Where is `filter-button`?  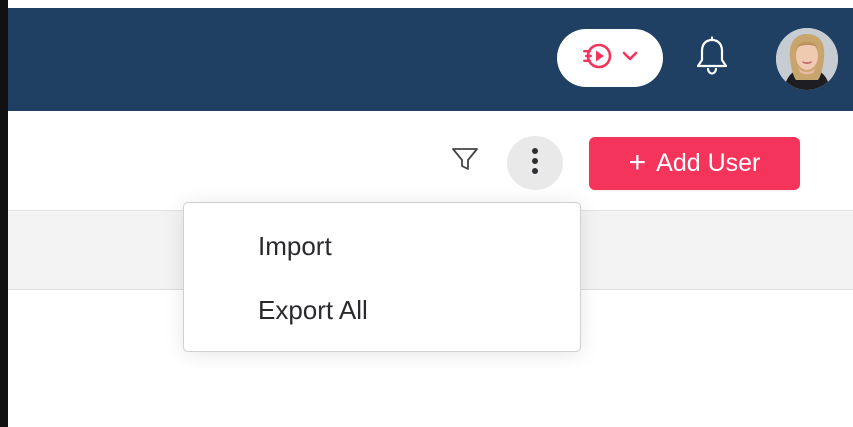 filter-button is located at coordinates (465, 161).